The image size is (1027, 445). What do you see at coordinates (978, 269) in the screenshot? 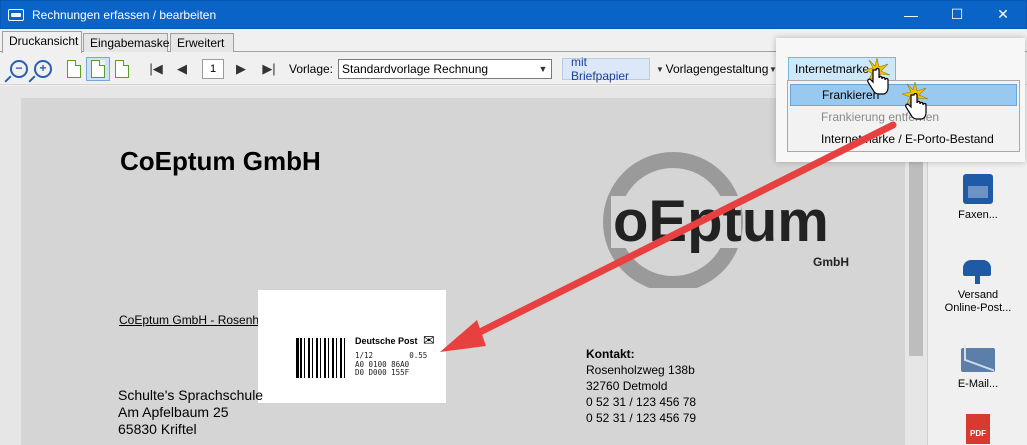
I see `mailbox-icon` at bounding box center [978, 269].